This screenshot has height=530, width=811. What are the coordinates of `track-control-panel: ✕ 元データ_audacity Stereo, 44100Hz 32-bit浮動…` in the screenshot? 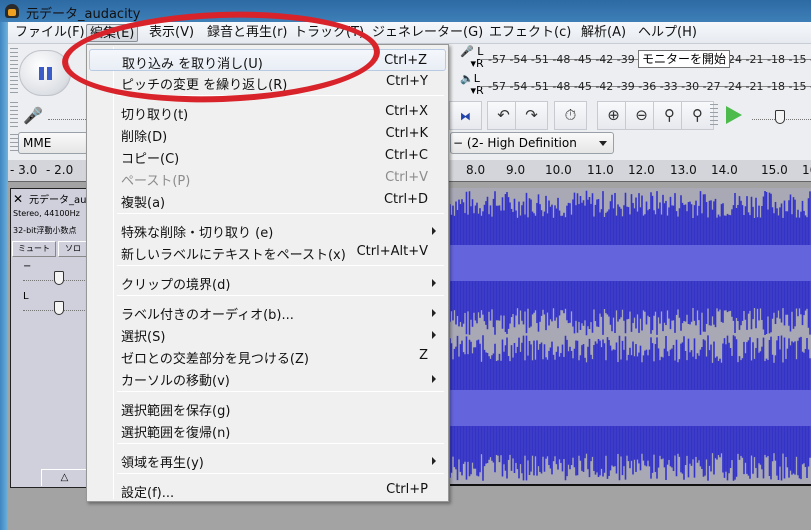 It's located at (49, 338).